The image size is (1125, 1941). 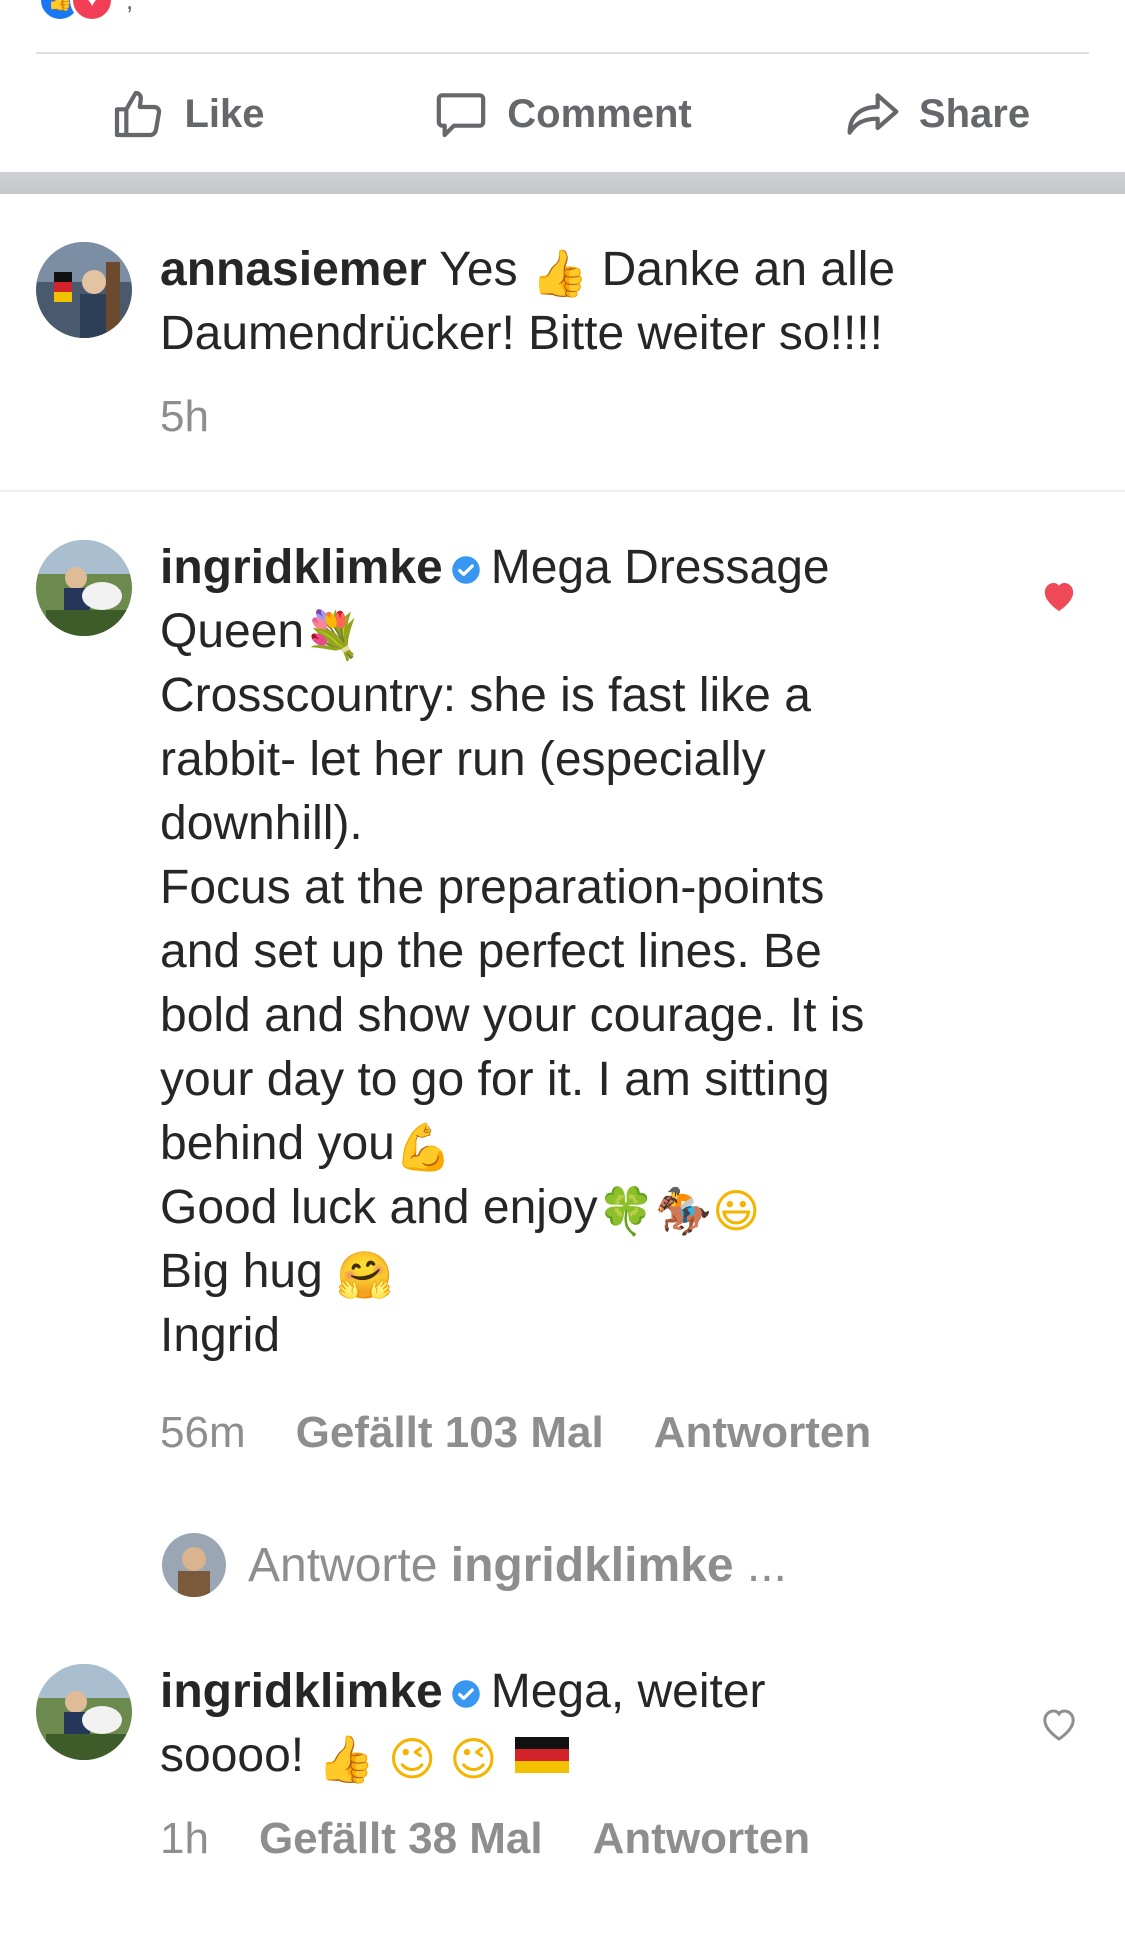 What do you see at coordinates (184, 1838) in the screenshot?
I see `comment-timestamp: 1h` at bounding box center [184, 1838].